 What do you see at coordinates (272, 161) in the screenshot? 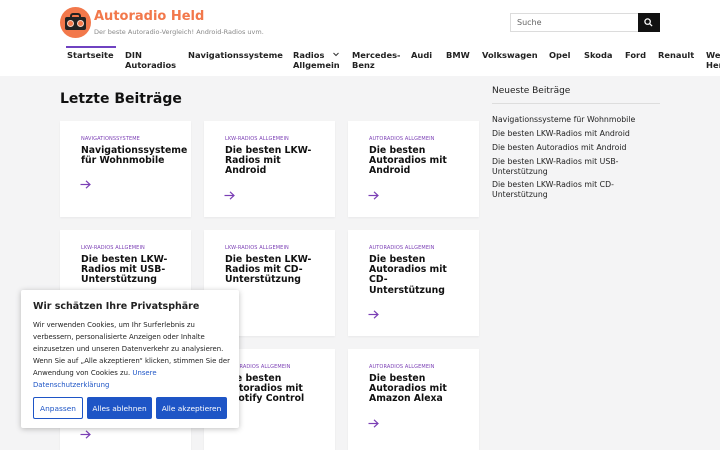
I see `post-title: Die besten LKW-Radios mit Android` at bounding box center [272, 161].